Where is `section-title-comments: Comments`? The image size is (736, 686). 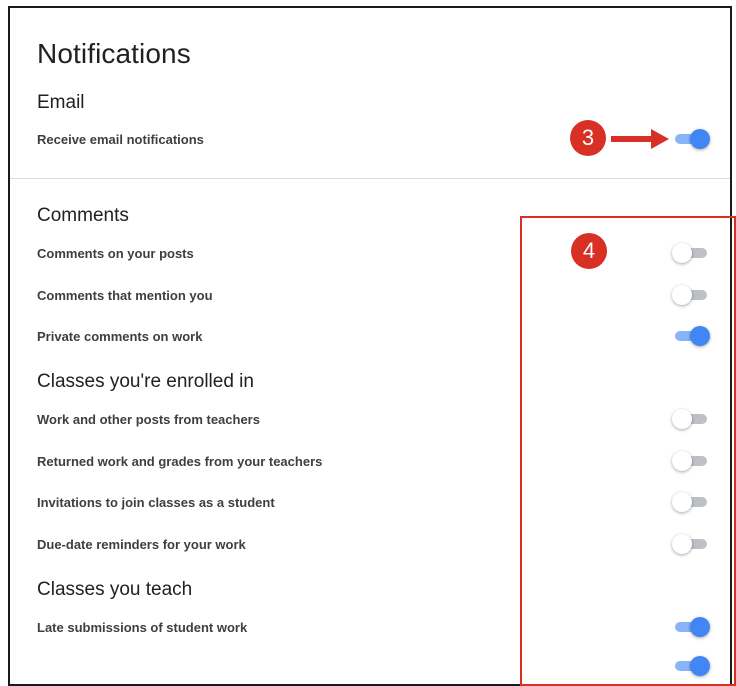
section-title-comments: Comments is located at coordinates (83, 215).